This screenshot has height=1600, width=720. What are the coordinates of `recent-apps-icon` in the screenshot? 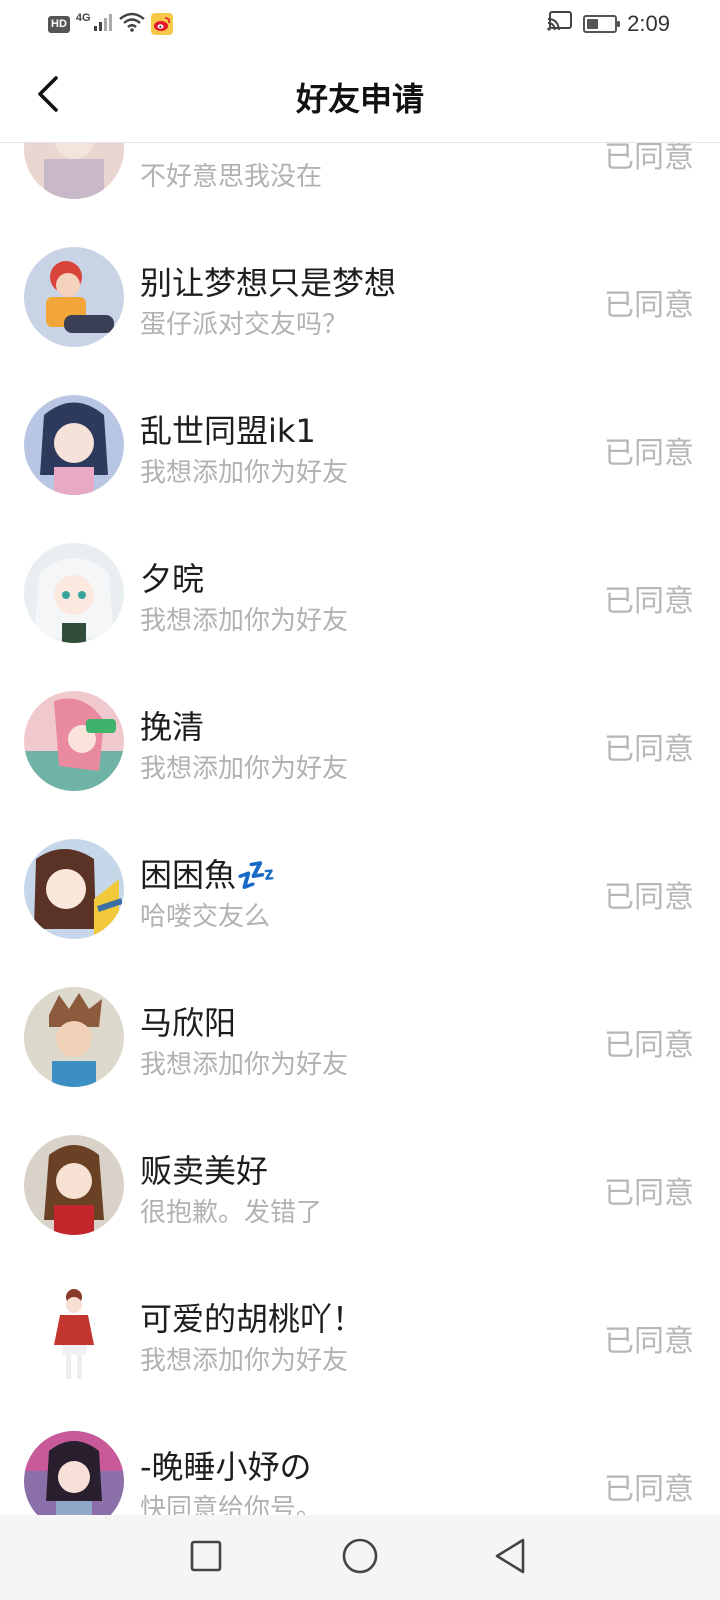 It's located at (206, 1558).